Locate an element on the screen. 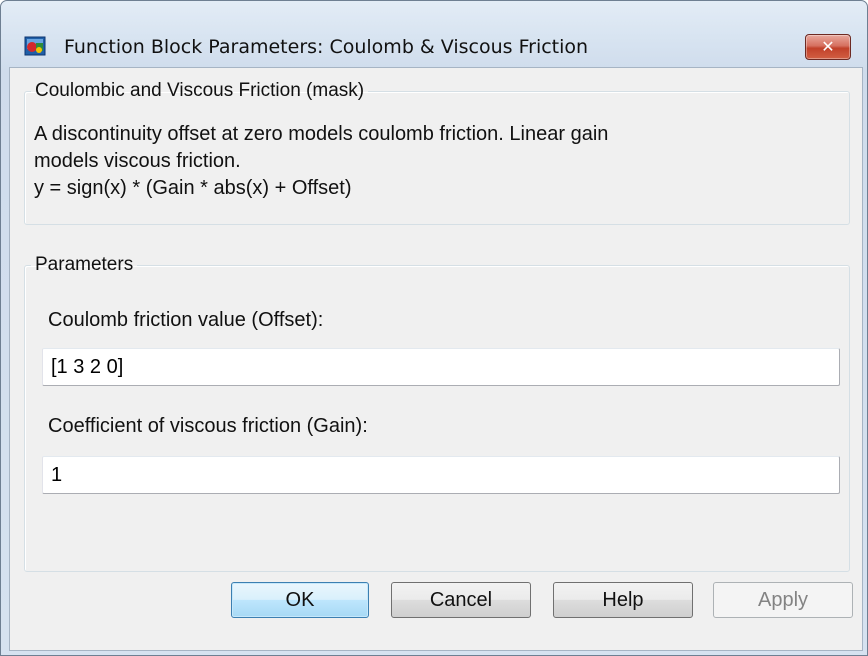 The width and height of the screenshot is (868, 656). description-group-legend: Coulombic and Viscous Friction (mask) is located at coordinates (200, 90).